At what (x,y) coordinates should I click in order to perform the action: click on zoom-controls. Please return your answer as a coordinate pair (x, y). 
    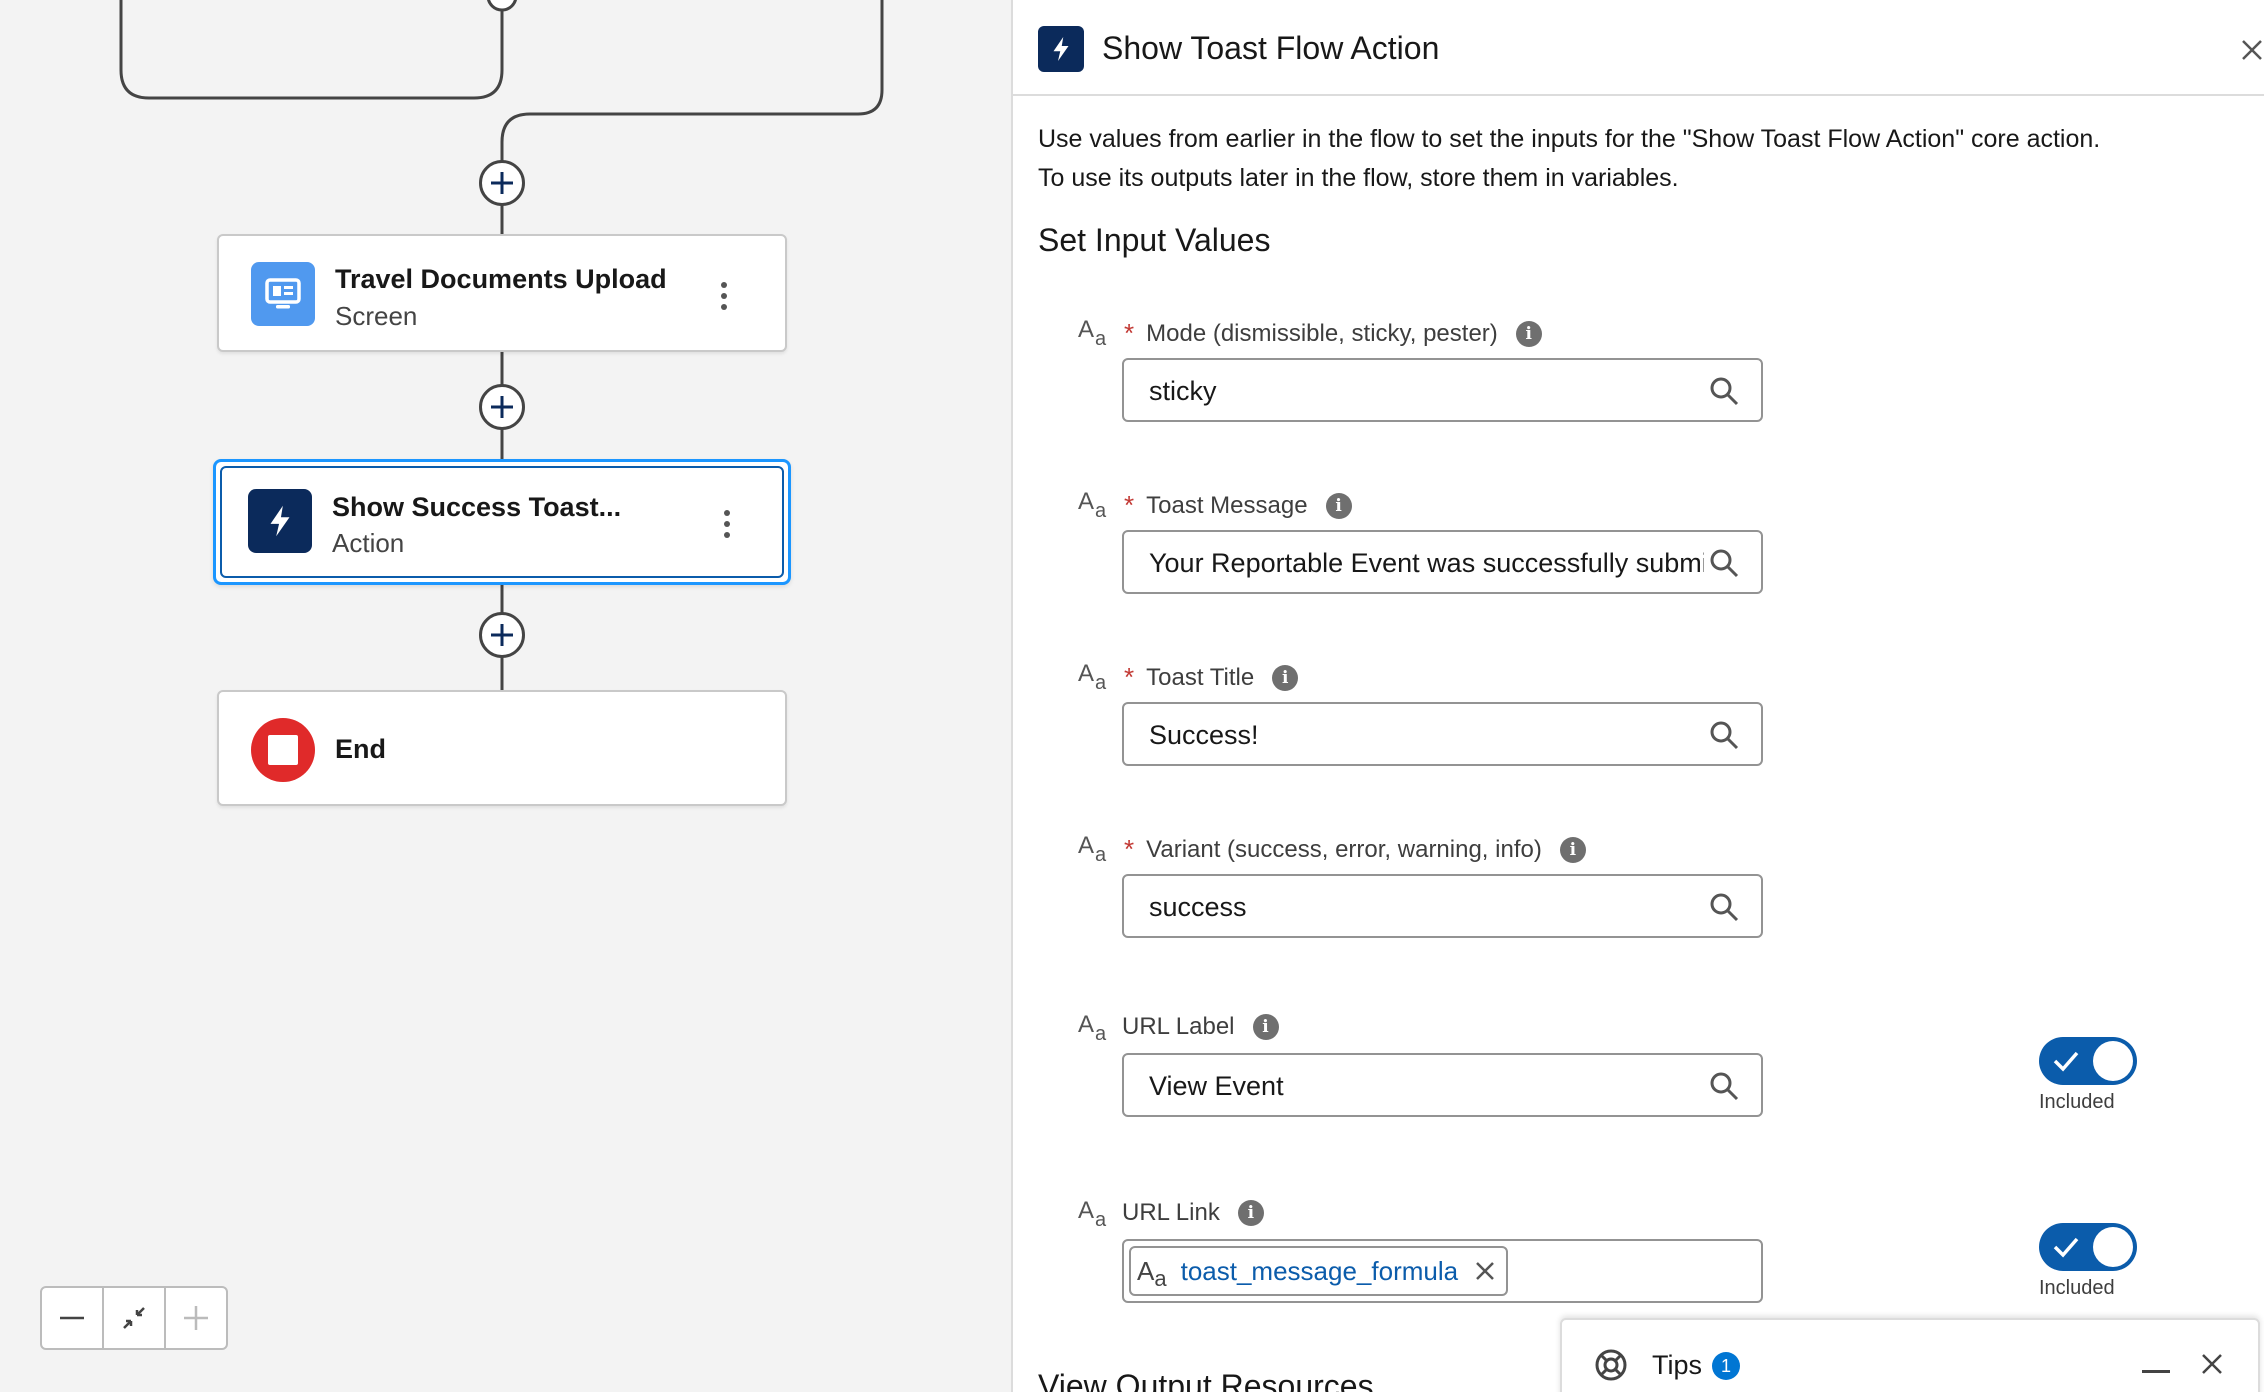
    Looking at the image, I should click on (134, 1318).